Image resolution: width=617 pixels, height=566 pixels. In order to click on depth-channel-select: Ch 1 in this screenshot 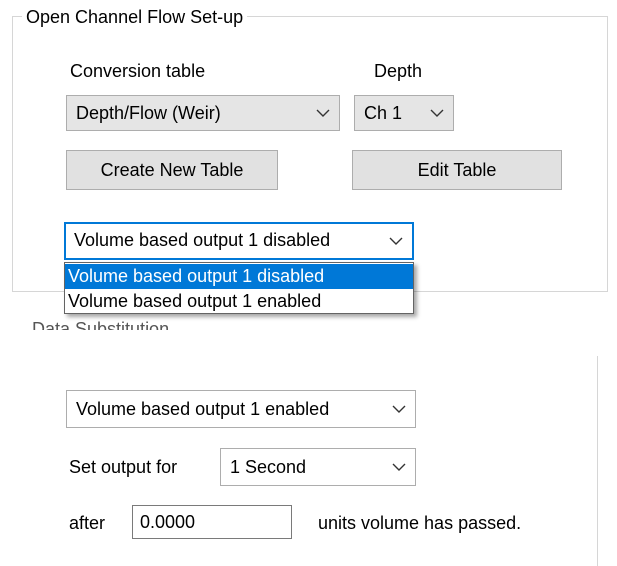, I will do `click(404, 113)`.